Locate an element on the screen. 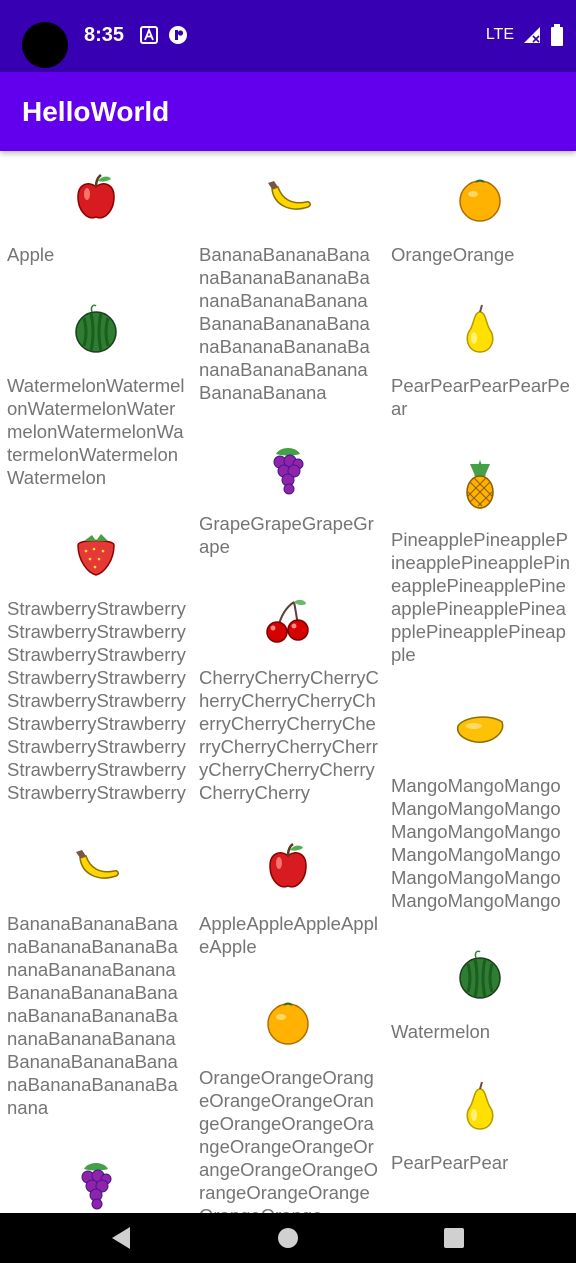  fruit-item: PearPearPear is located at coordinates (481, 1116).